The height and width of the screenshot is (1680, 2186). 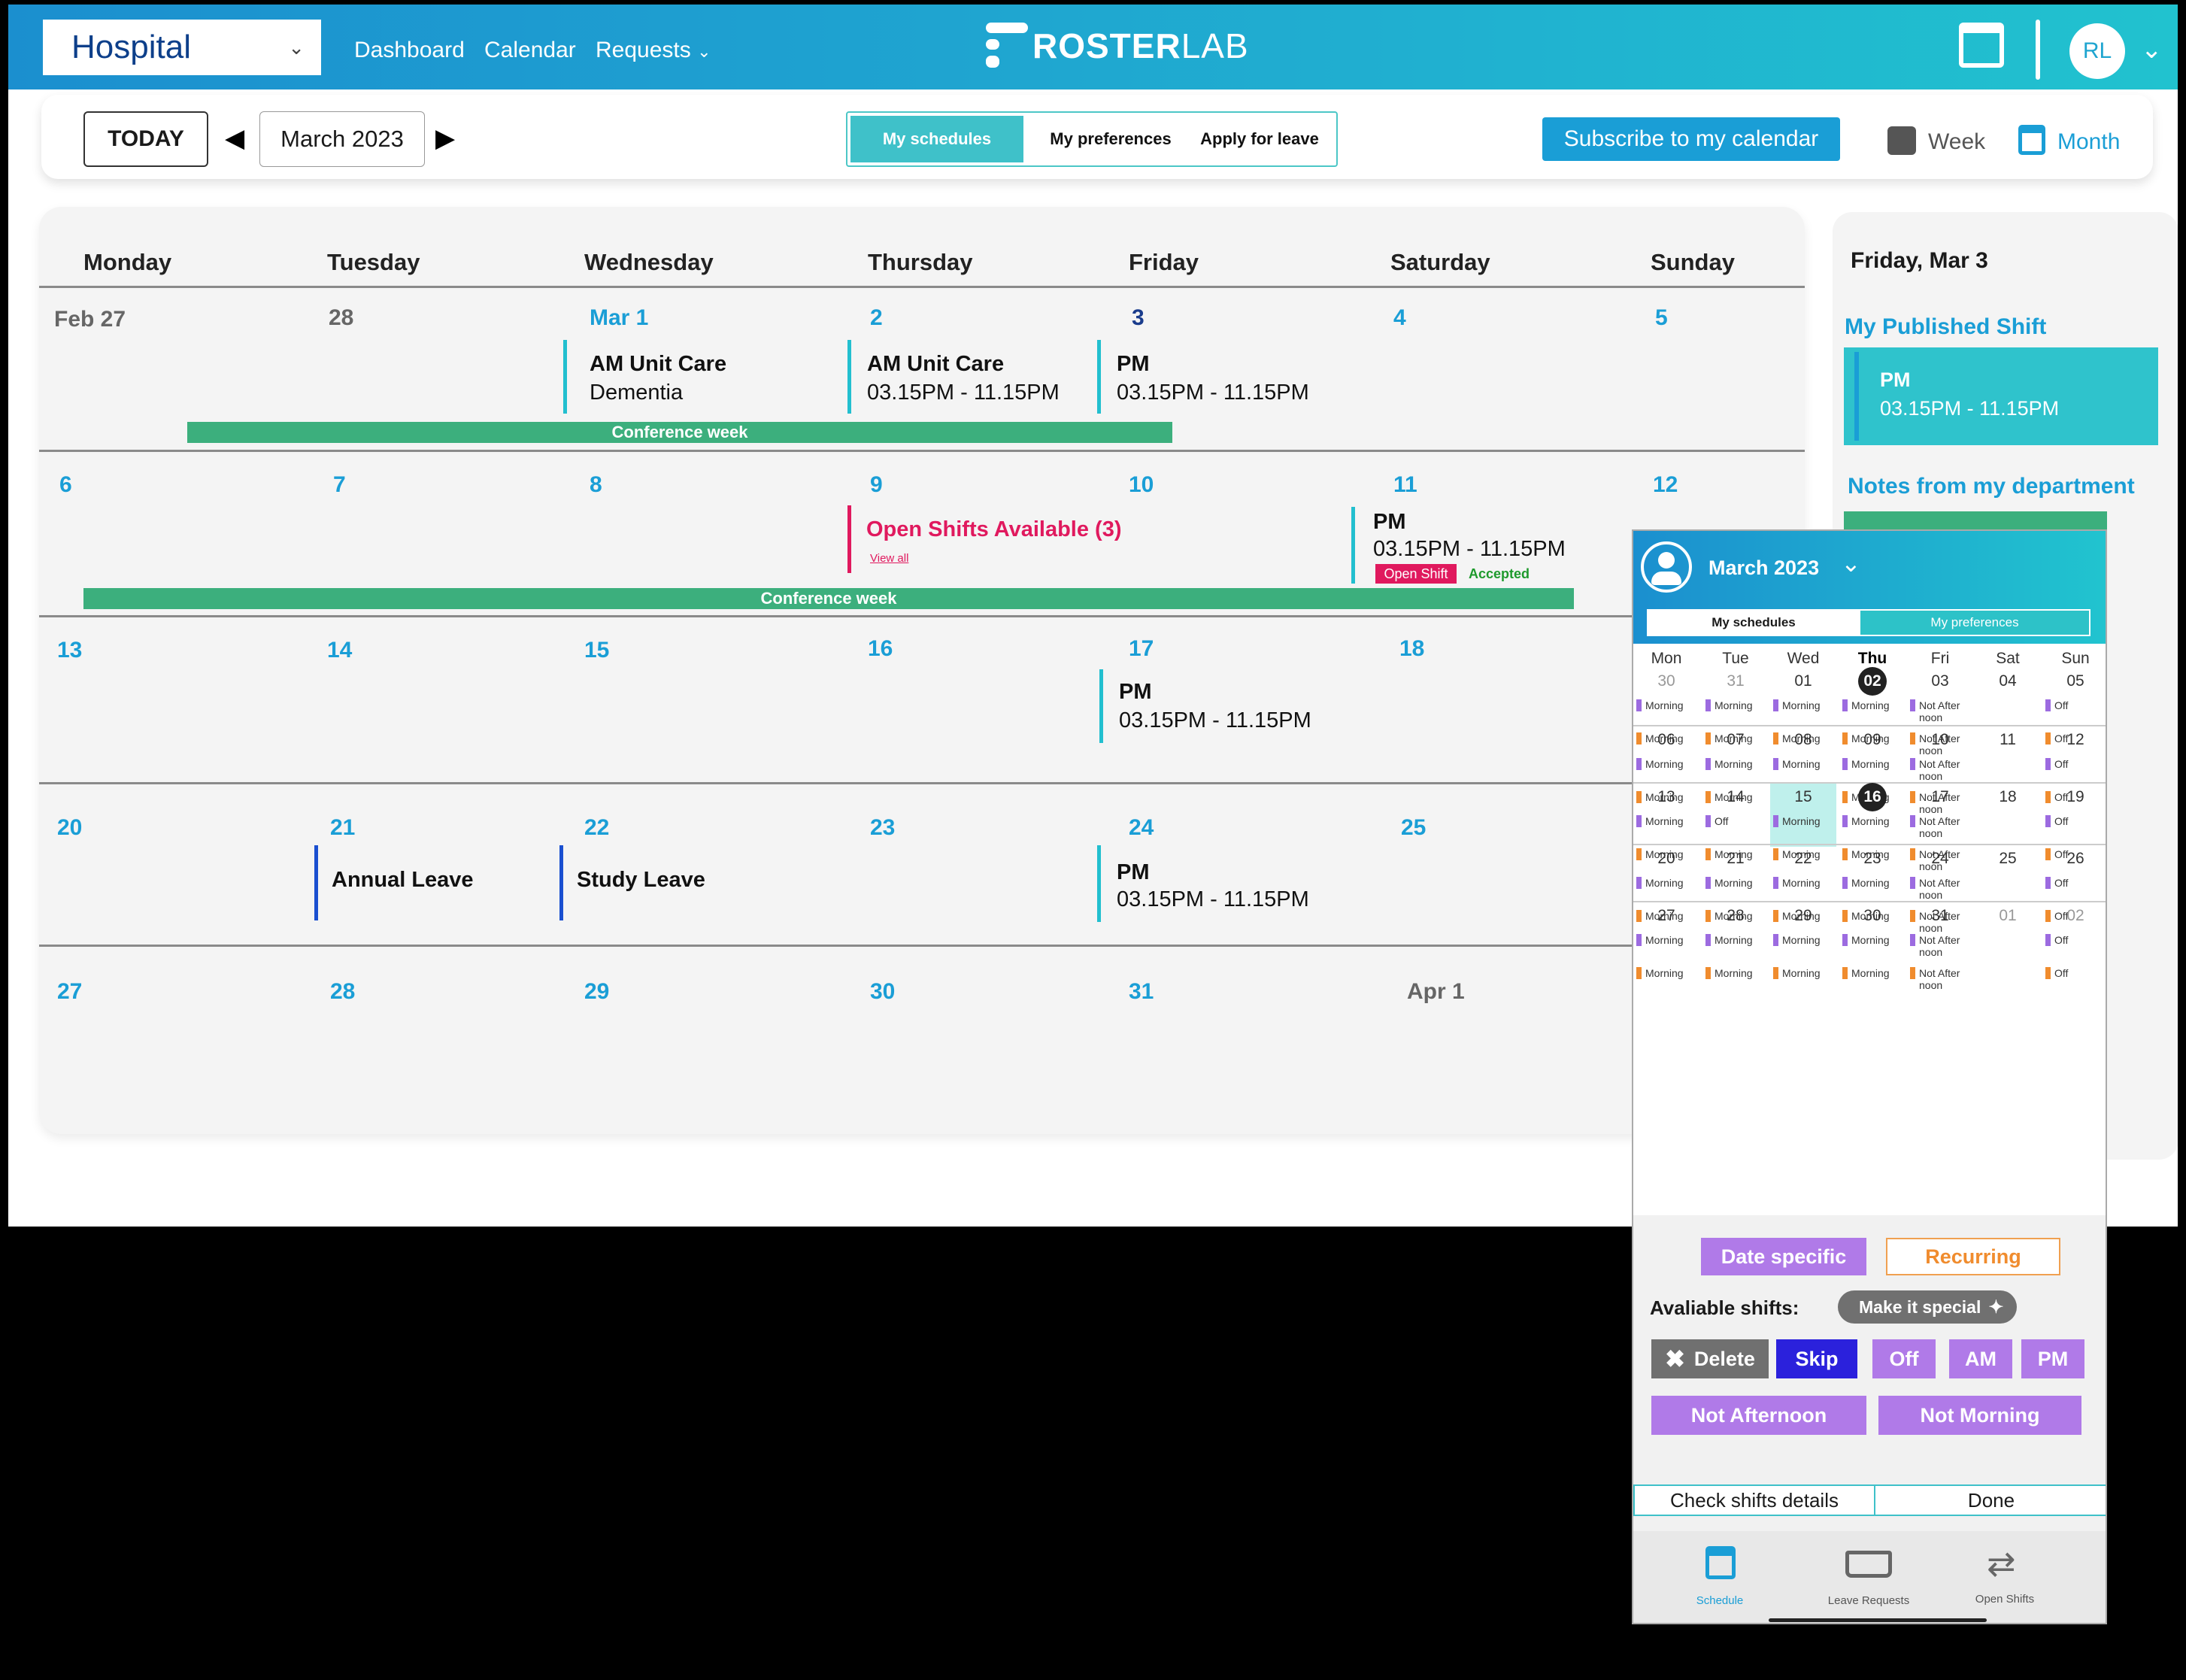 What do you see at coordinates (1141, 485) in the screenshot?
I see `day-number: 10` at bounding box center [1141, 485].